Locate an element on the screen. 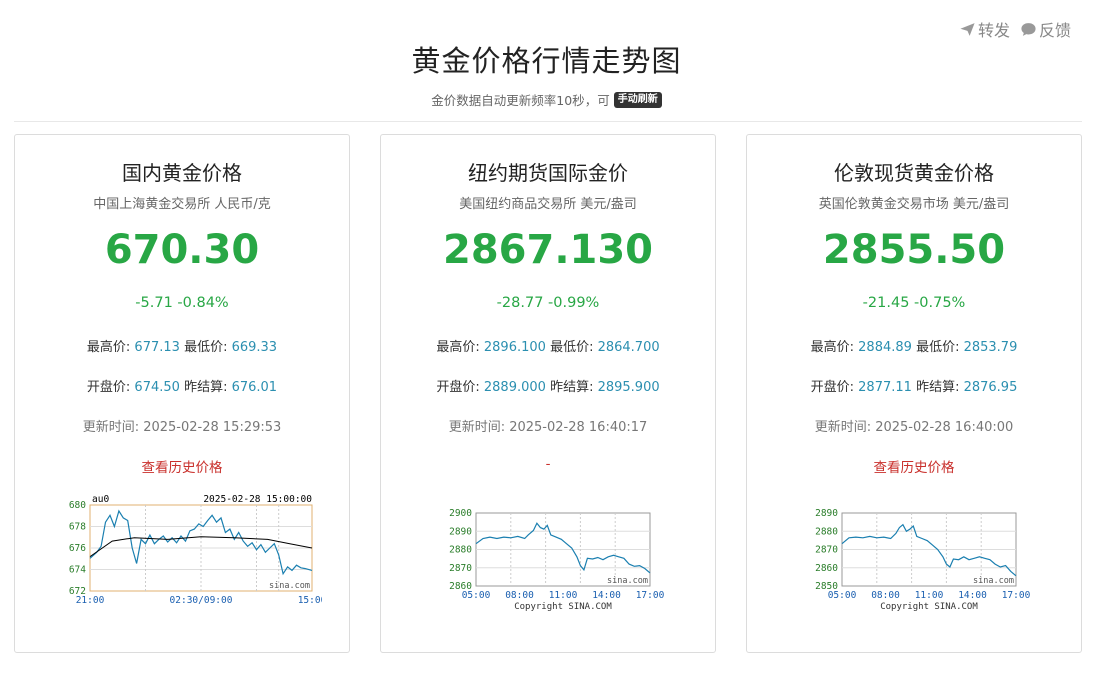  card-subtitle: 美国纽约商品交易所 美元/盎司 is located at coordinates (548, 204).